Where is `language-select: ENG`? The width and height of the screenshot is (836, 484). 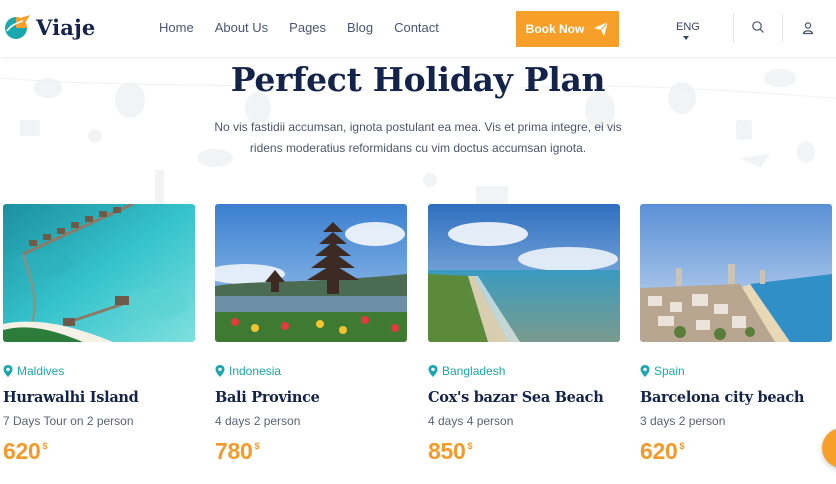
language-select: ENG is located at coordinates (688, 30).